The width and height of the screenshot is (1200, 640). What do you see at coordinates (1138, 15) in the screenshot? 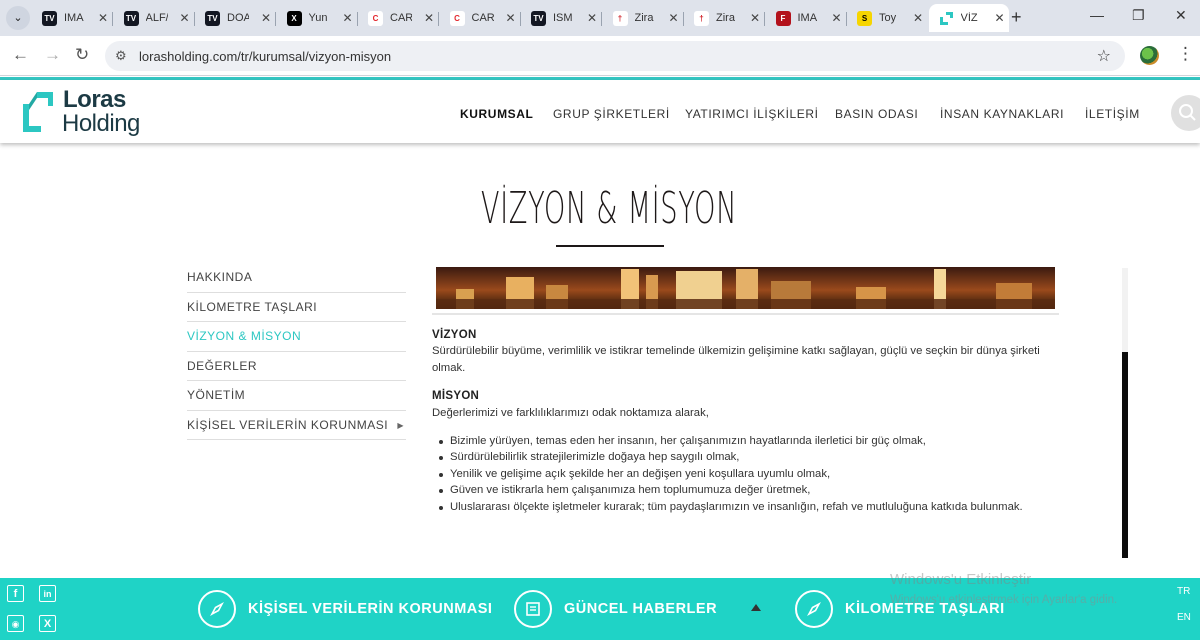
I see `restore-icon: ❐` at bounding box center [1138, 15].